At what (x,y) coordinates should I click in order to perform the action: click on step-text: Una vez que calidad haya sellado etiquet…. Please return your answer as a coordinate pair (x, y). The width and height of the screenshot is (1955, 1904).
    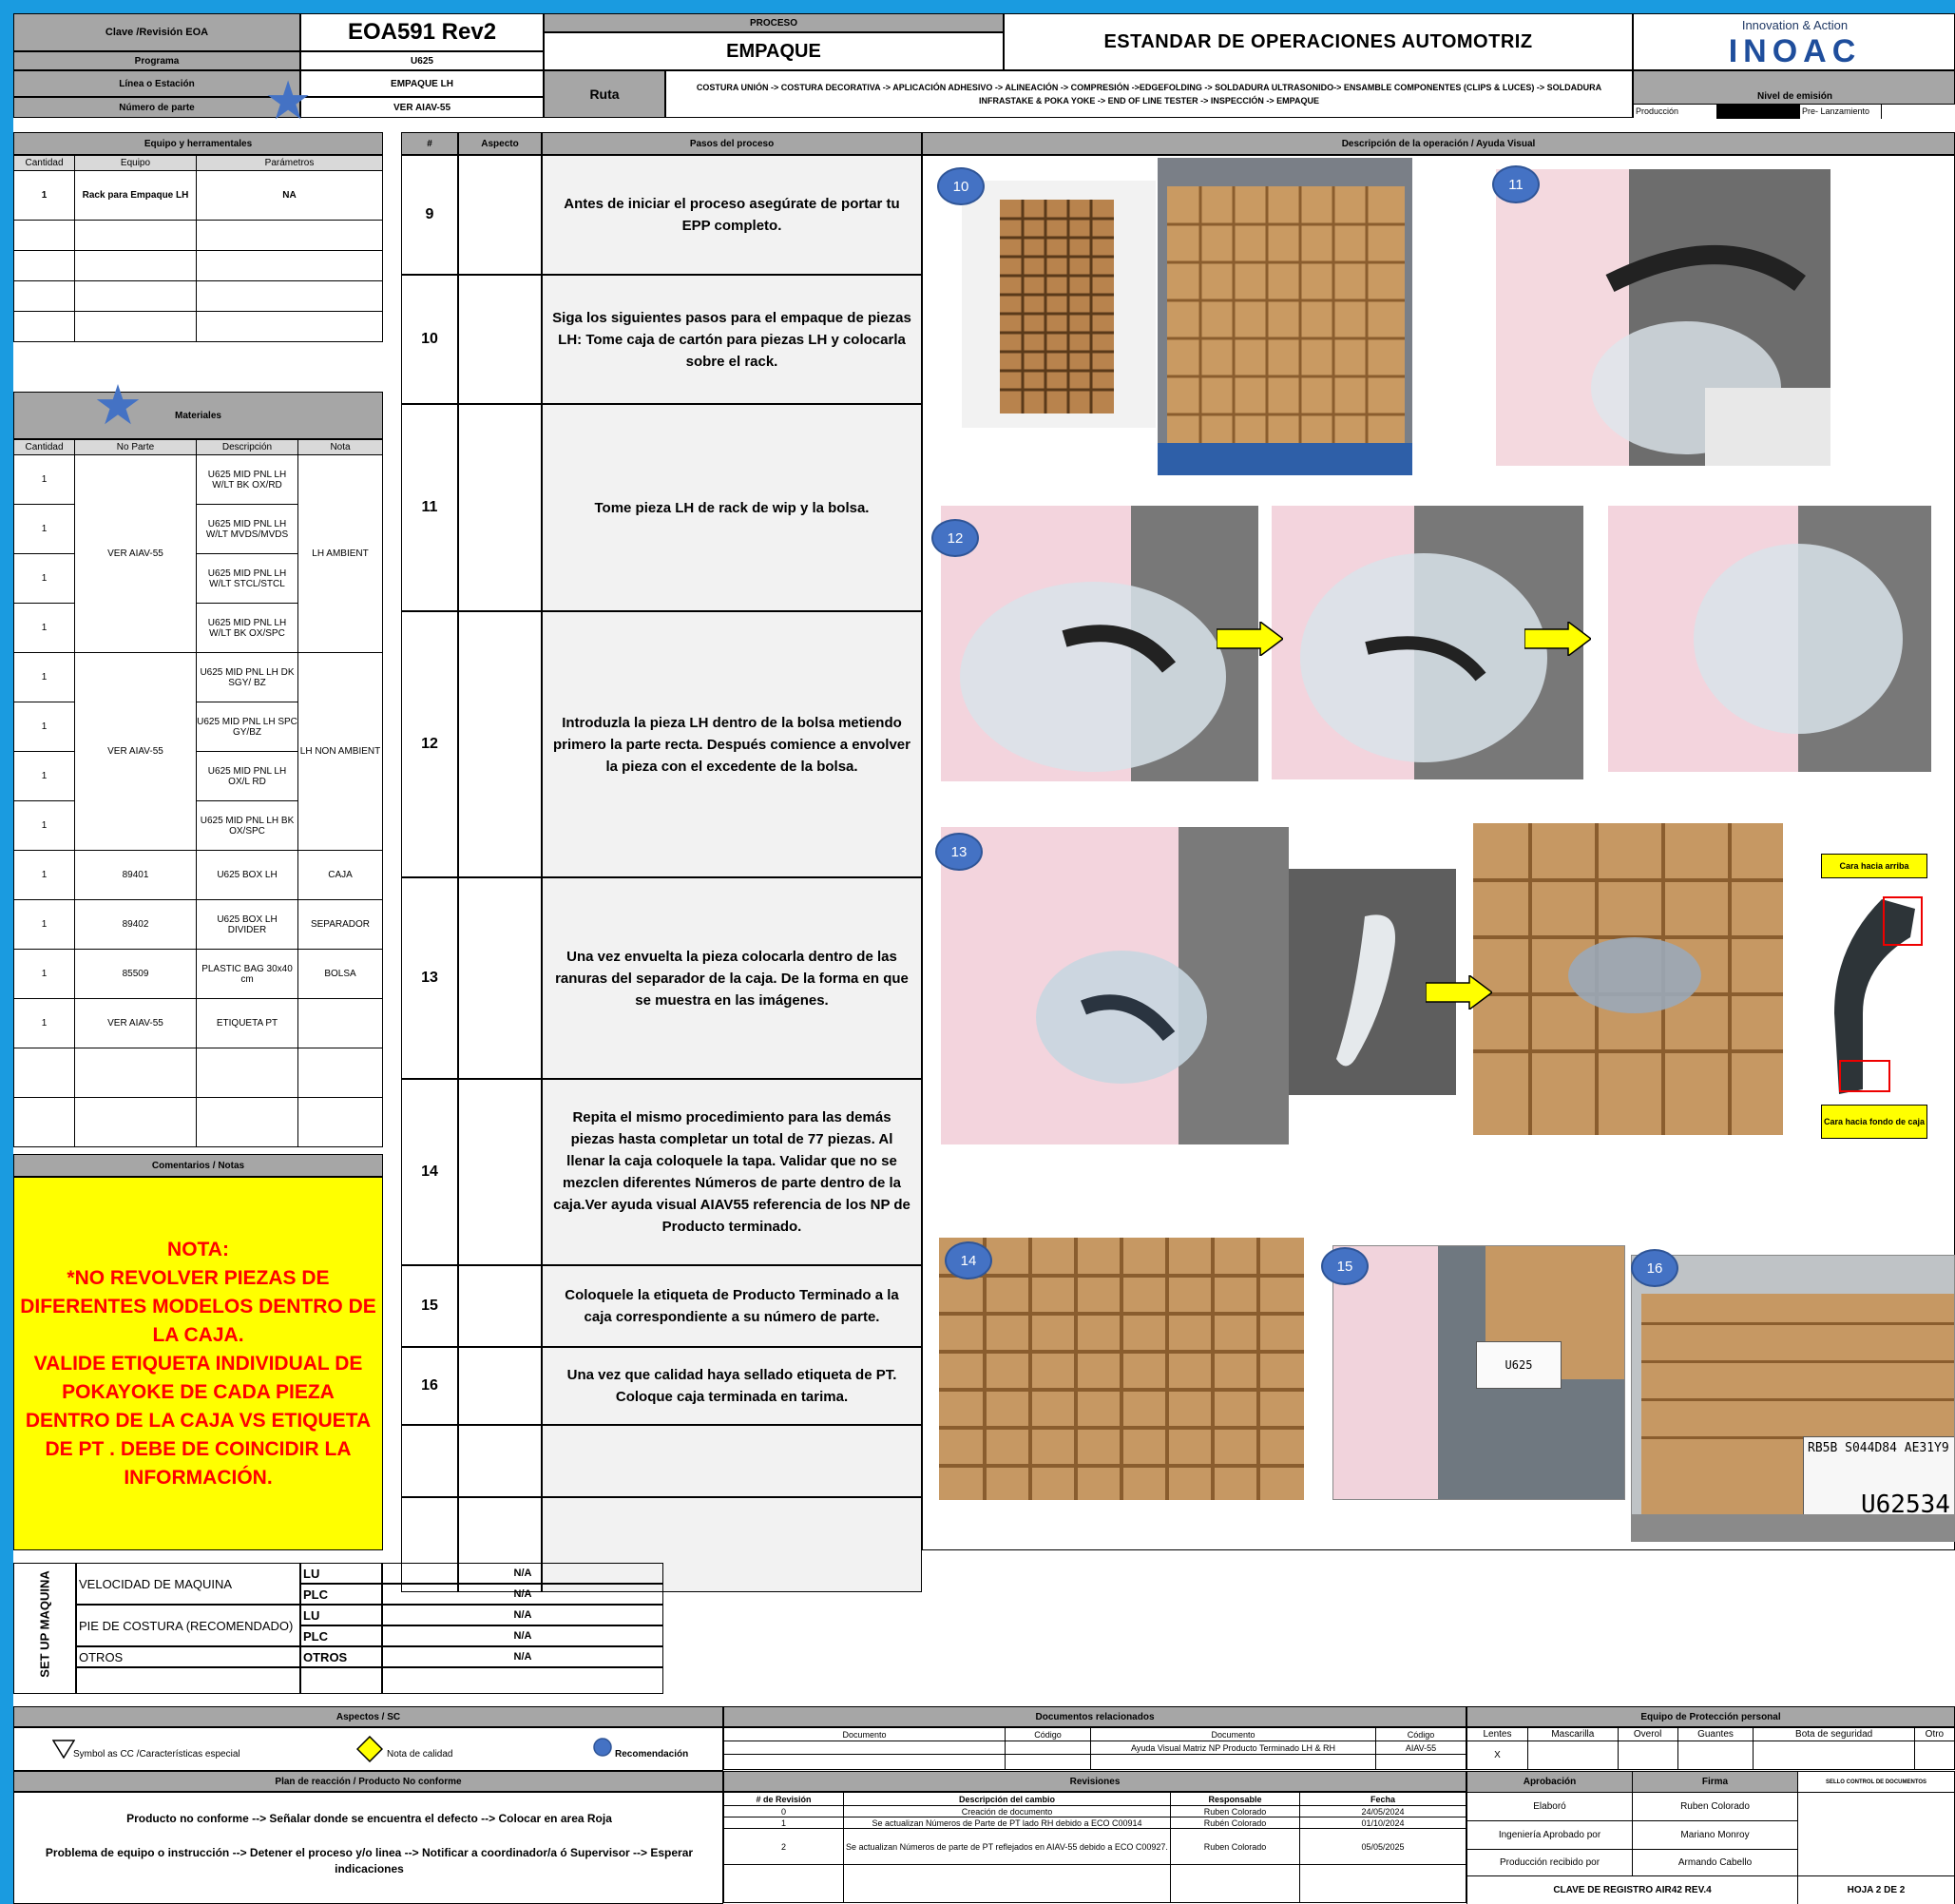
    Looking at the image, I should click on (732, 1386).